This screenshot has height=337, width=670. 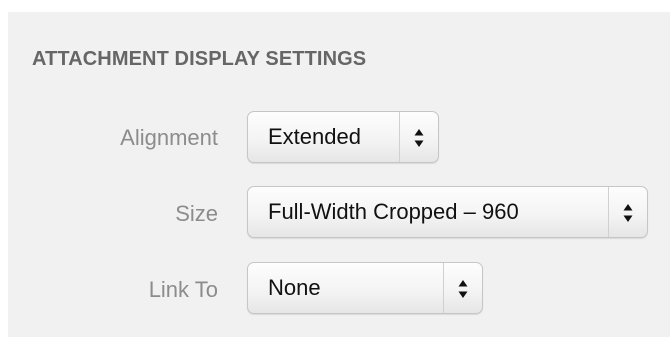 I want to click on alignment-select-arrow, so click(x=418, y=137).